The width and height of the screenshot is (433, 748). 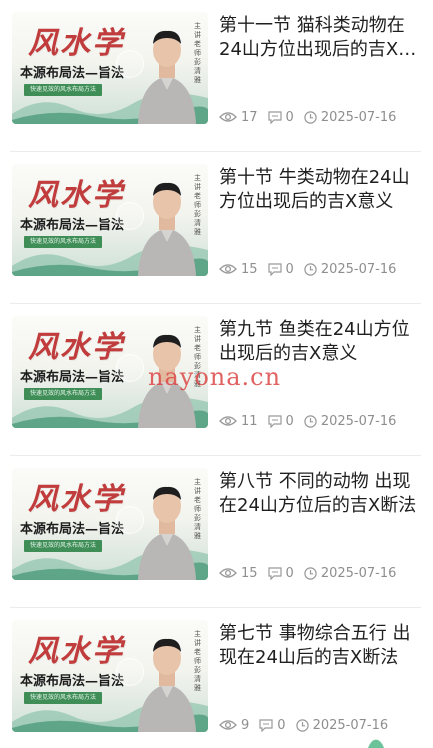 What do you see at coordinates (249, 421) in the screenshot?
I see `view-count: 11` at bounding box center [249, 421].